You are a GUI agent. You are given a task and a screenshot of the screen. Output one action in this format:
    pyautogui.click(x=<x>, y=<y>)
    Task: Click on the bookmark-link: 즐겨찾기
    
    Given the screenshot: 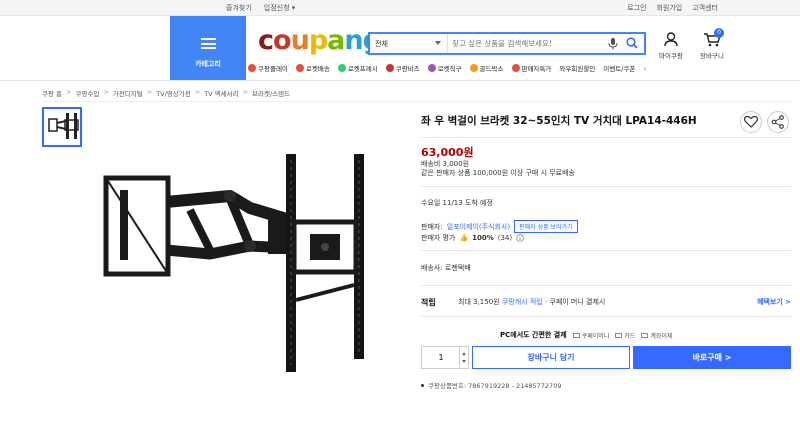 What is the action you would take?
    pyautogui.click(x=239, y=8)
    